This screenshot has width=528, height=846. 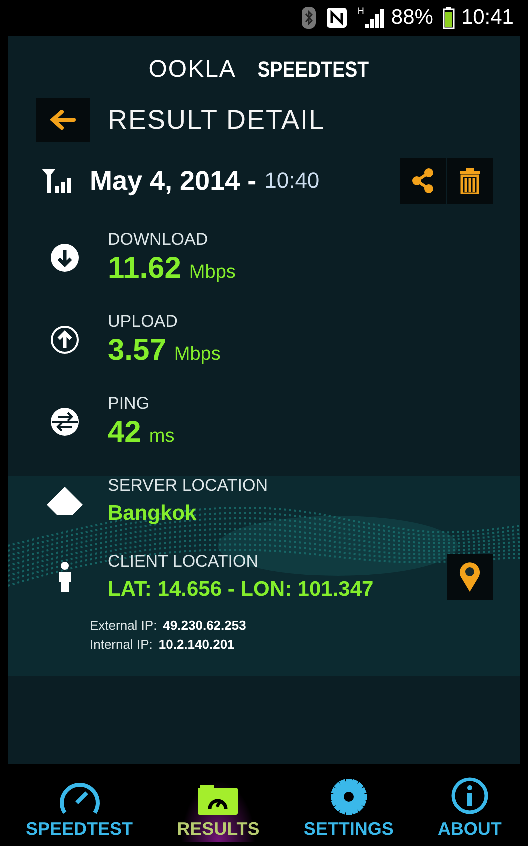 What do you see at coordinates (412, 18) in the screenshot?
I see `battery-percent: 88%` at bounding box center [412, 18].